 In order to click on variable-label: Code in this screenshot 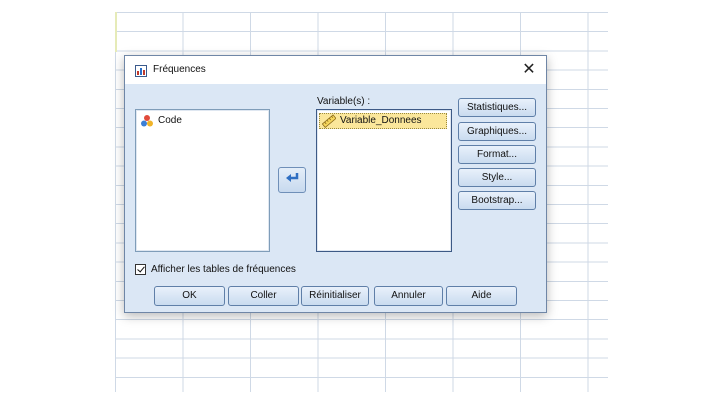, I will do `click(170, 120)`.